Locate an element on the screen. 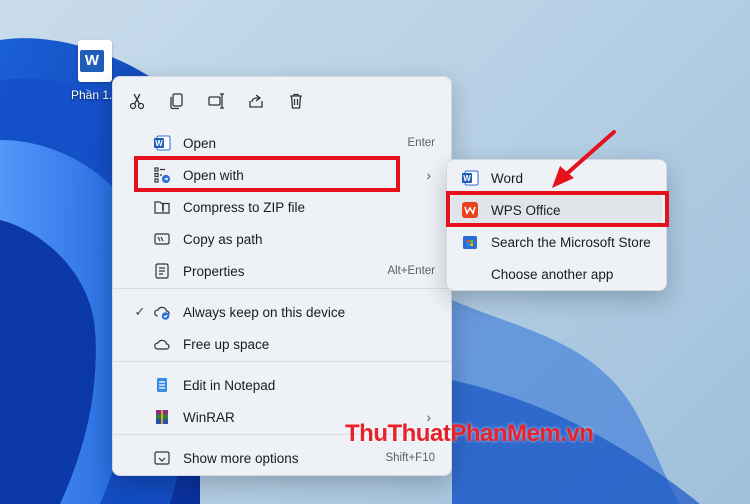  menu-item-label: Open is located at coordinates (200, 143).